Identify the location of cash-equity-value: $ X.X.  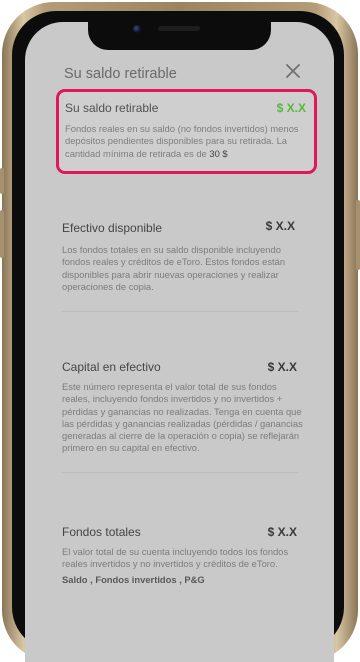
(282, 367).